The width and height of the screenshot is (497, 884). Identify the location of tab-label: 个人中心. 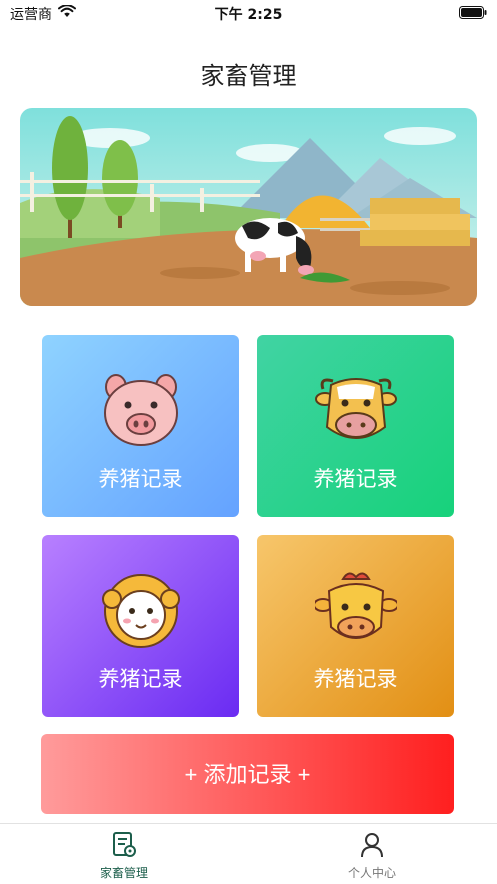
(371, 873).